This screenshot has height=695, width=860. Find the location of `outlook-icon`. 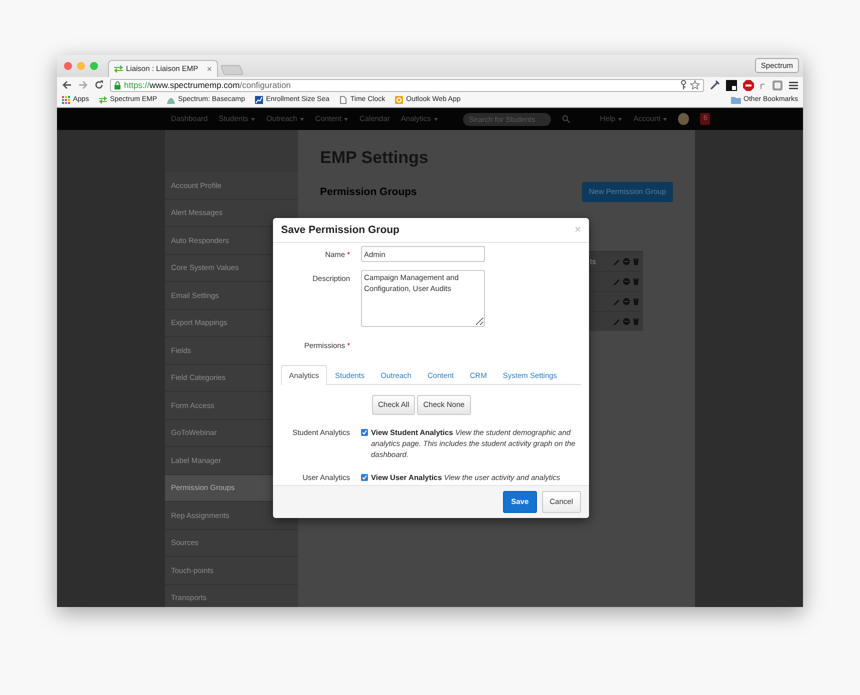

outlook-icon is located at coordinates (399, 100).